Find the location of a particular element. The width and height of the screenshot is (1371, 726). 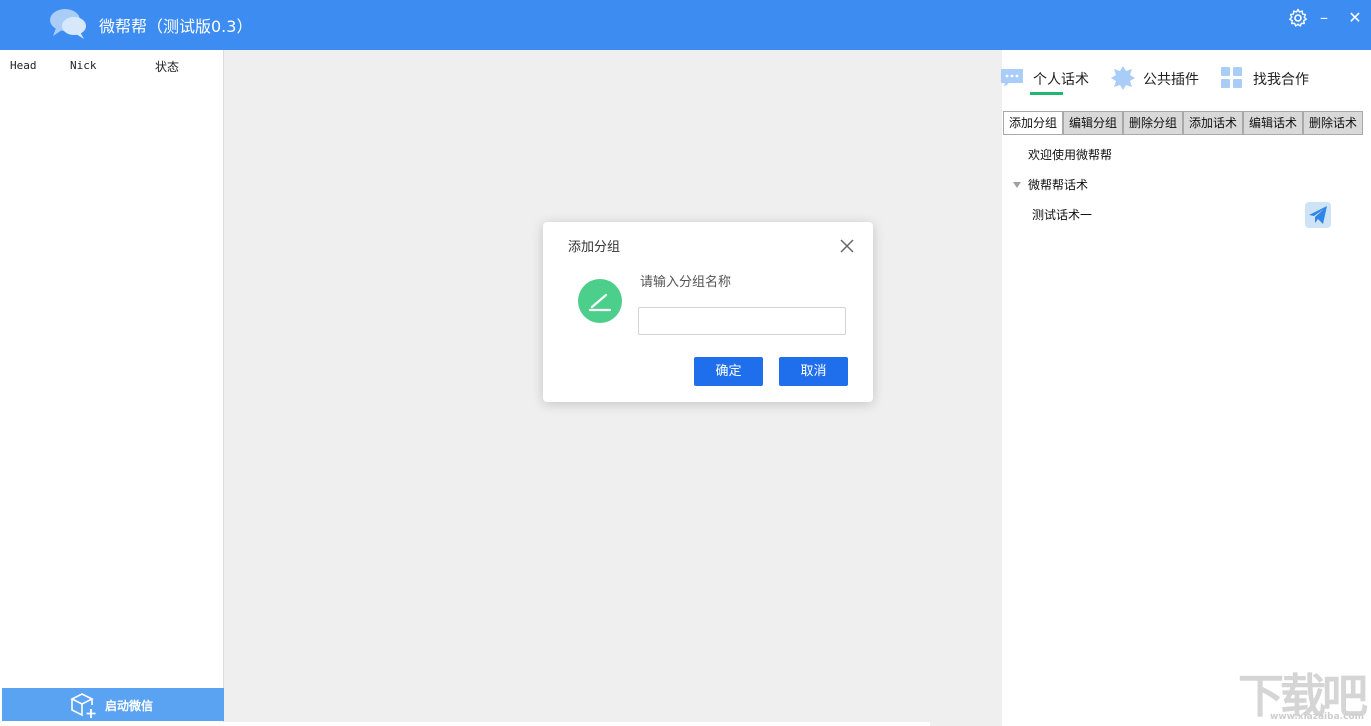

app-title: 微帮帮（测试版0.3） is located at coordinates (176, 26).